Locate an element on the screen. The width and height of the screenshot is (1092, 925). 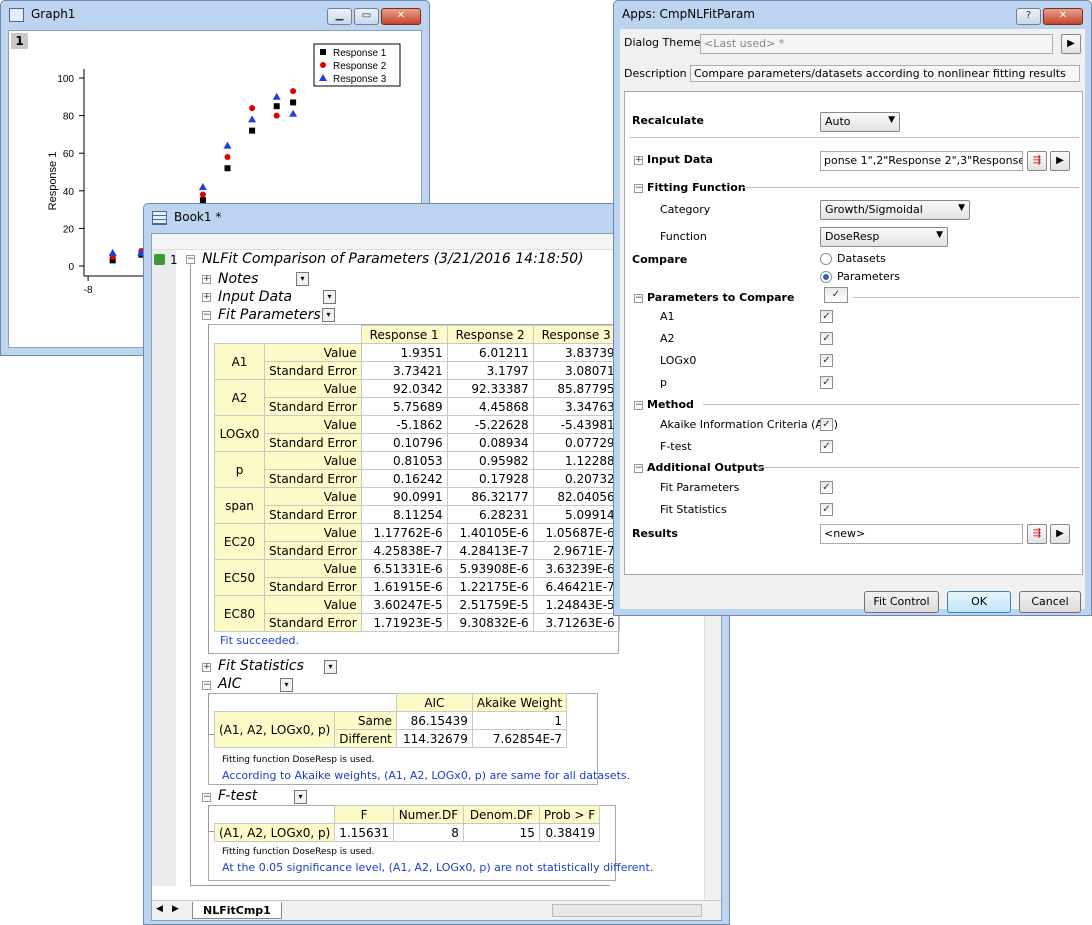
section-input-data: Input Data is located at coordinates (255, 297).